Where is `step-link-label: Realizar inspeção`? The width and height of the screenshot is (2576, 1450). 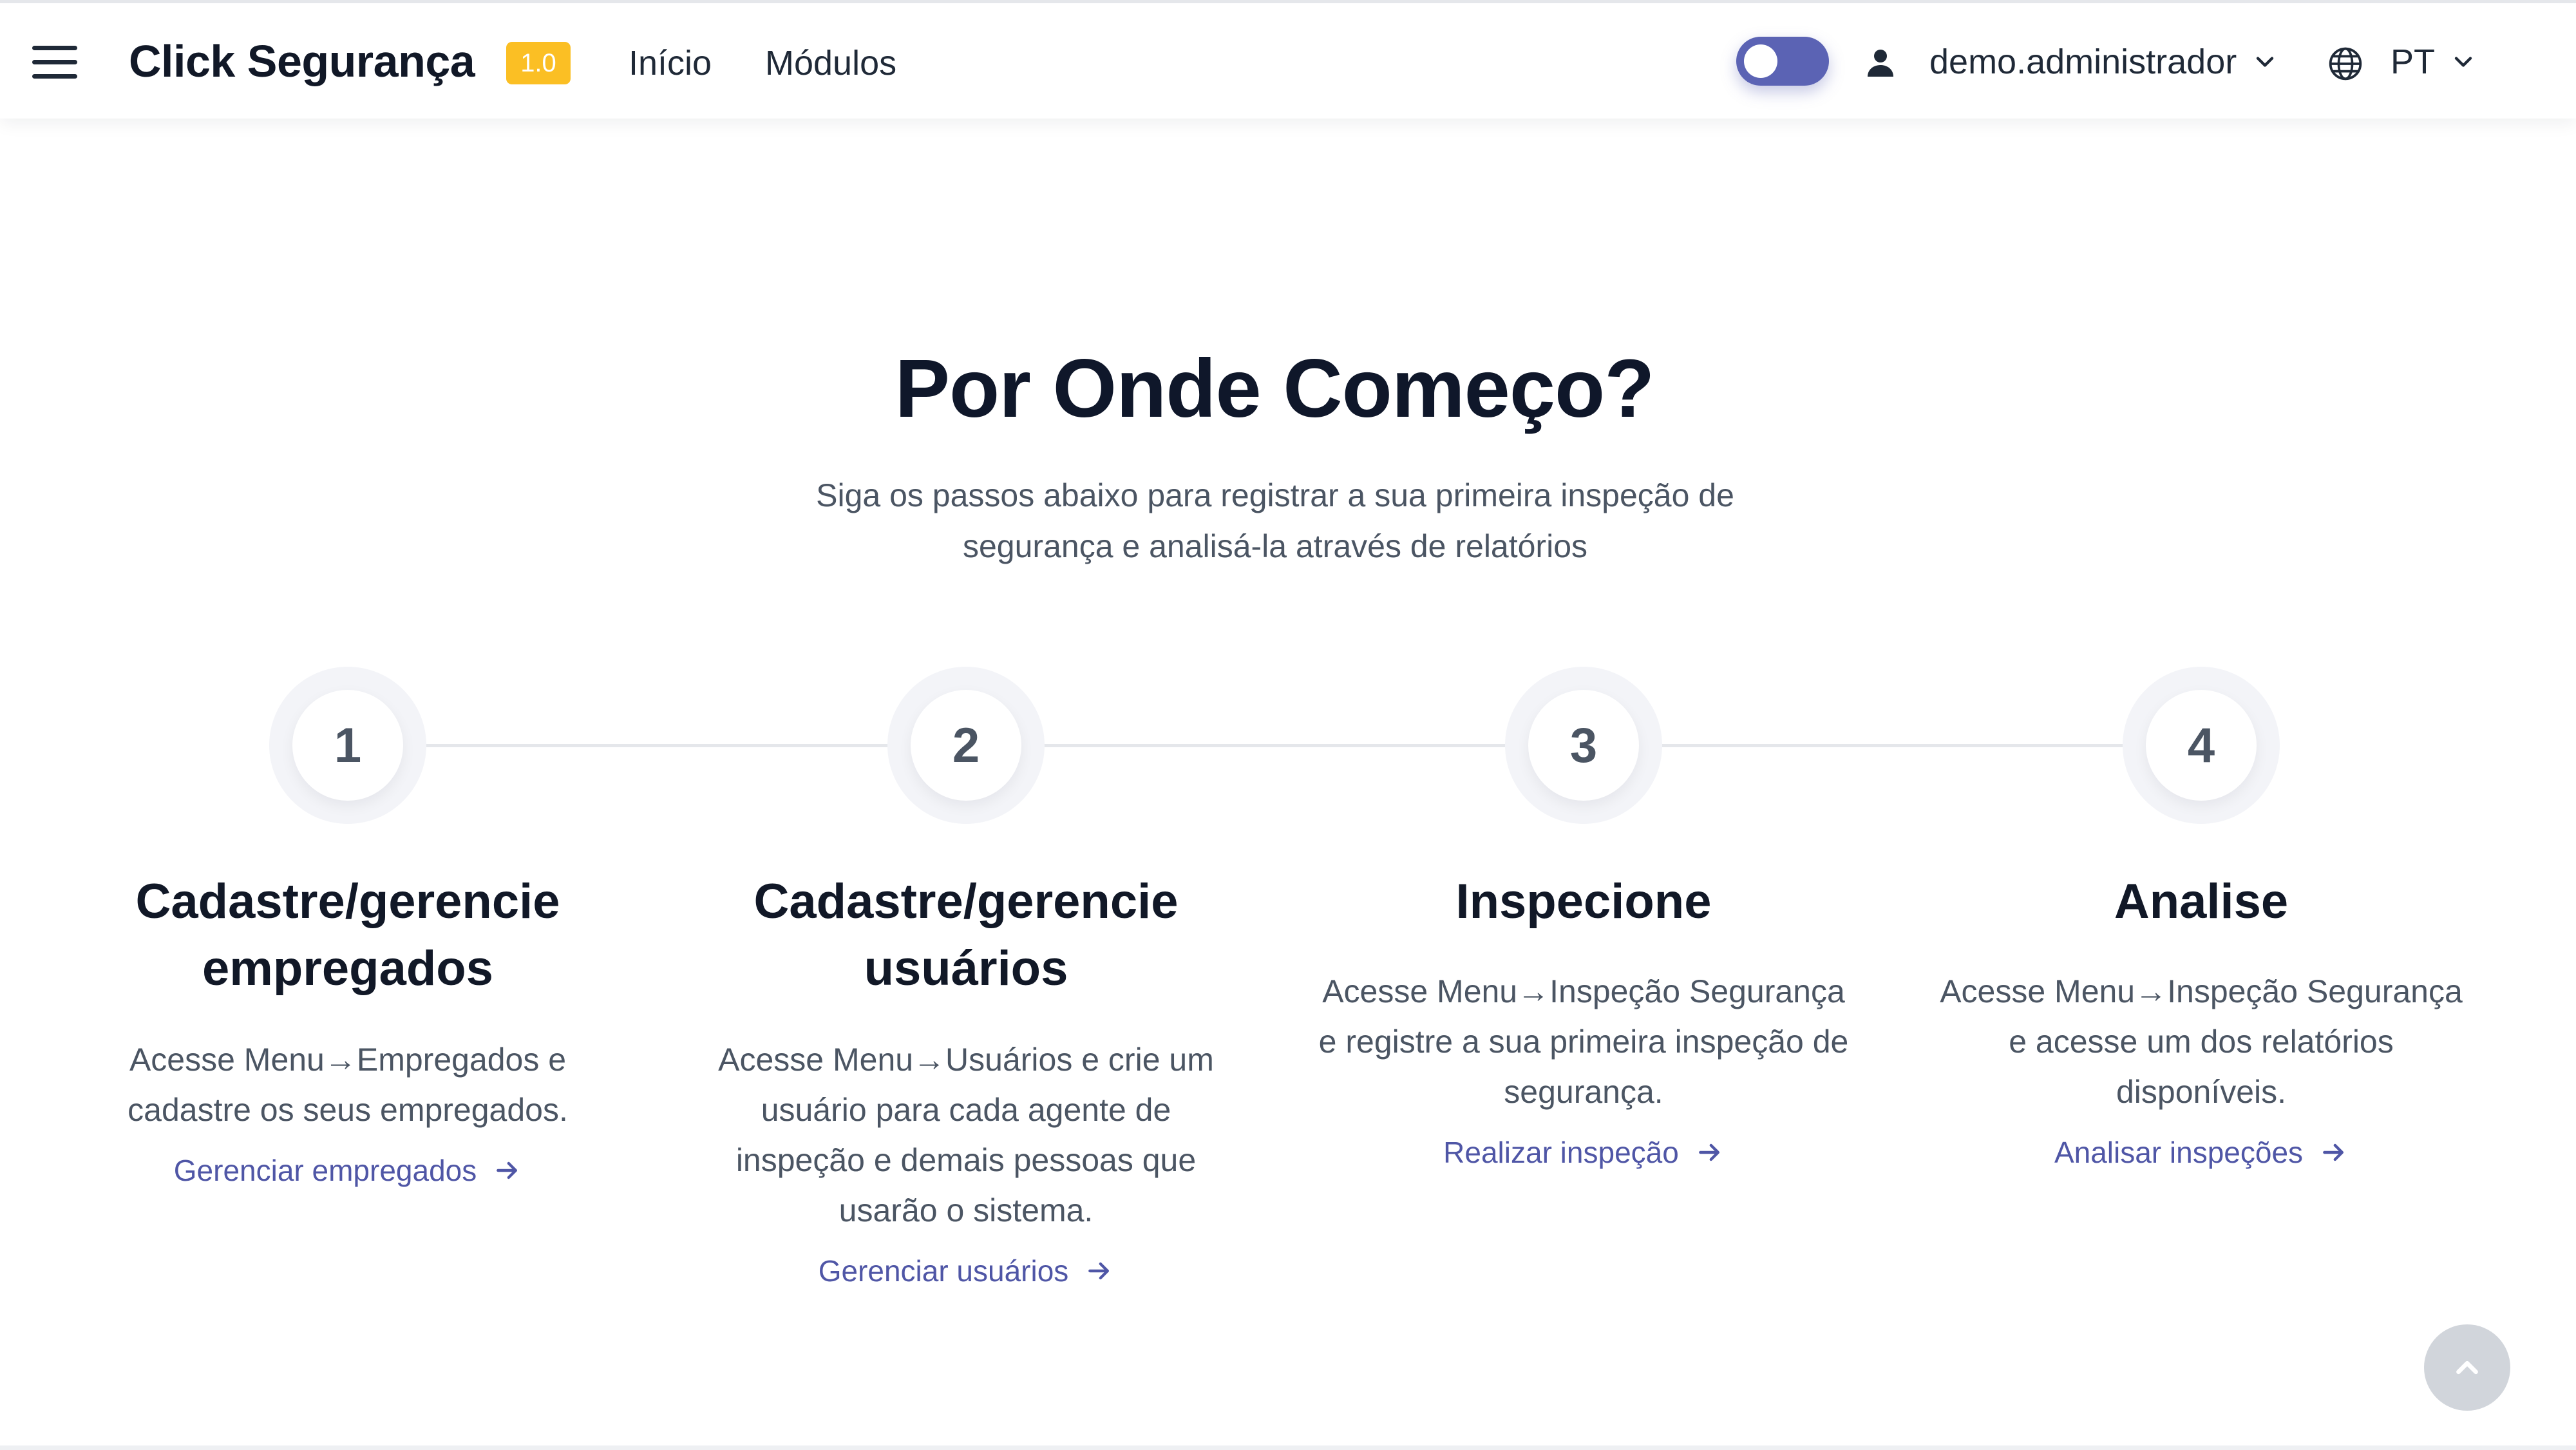 step-link-label: Realizar inspeção is located at coordinates (1561, 1153).